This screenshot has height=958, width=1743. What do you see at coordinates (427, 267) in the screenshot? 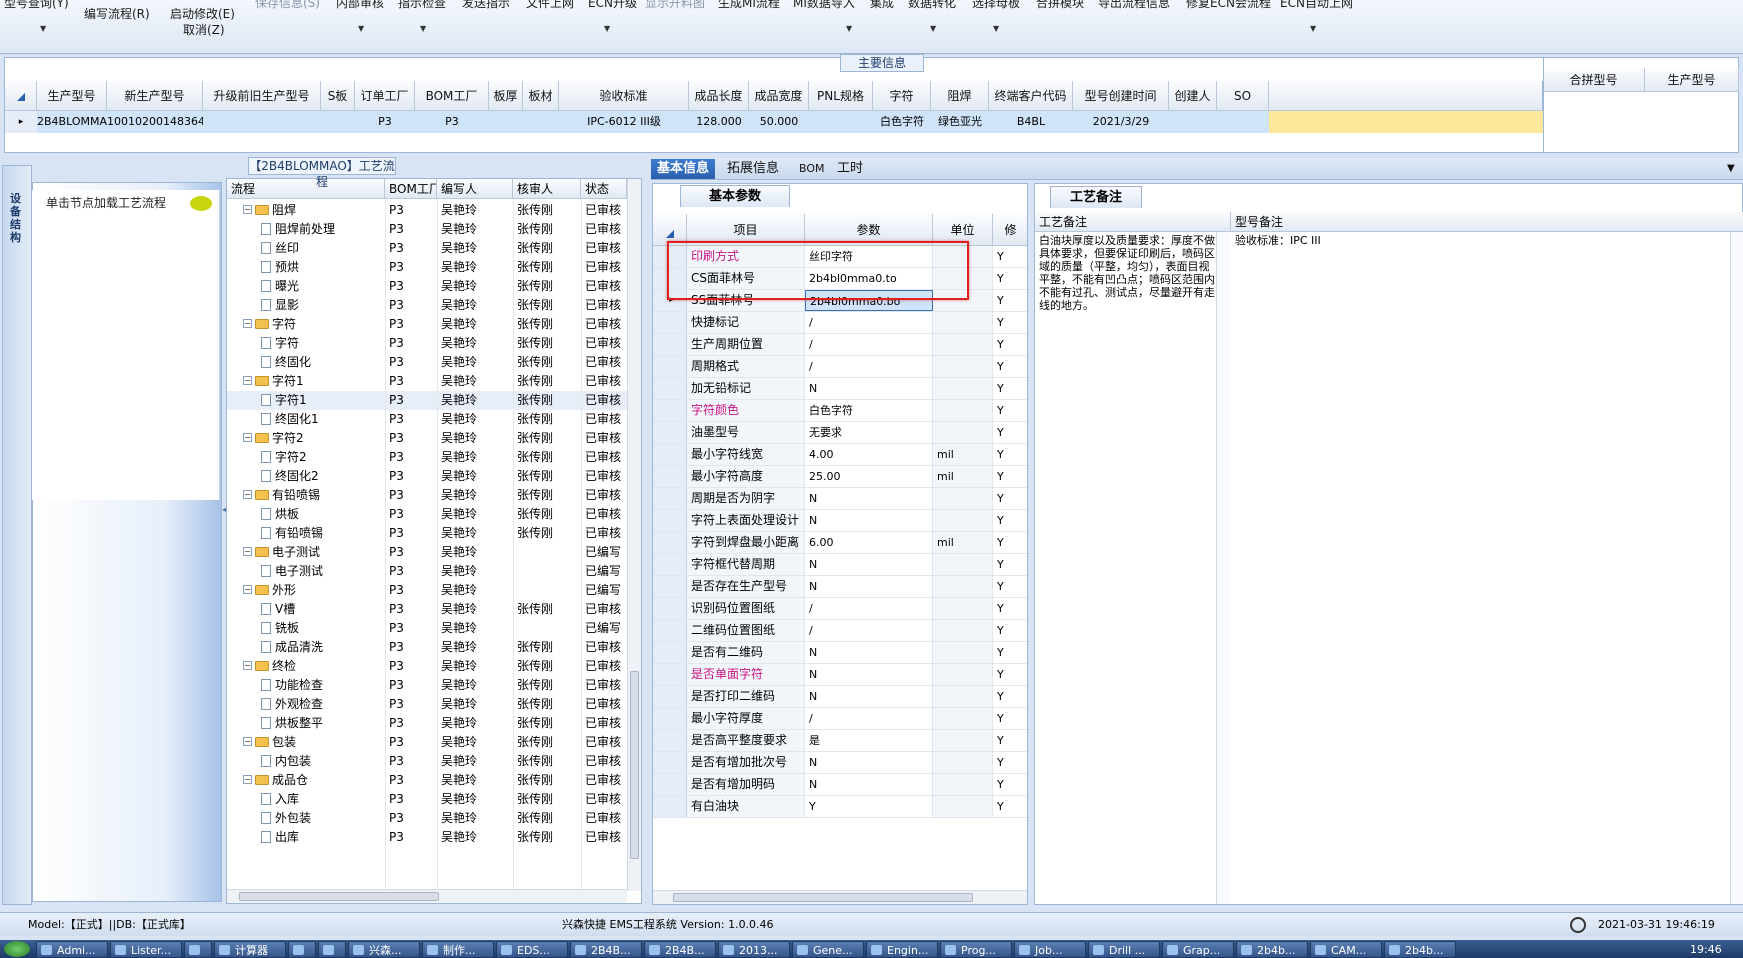
I see `table-row: 预烘 P3 吴艳玲 张传刚 已审核` at bounding box center [427, 267].